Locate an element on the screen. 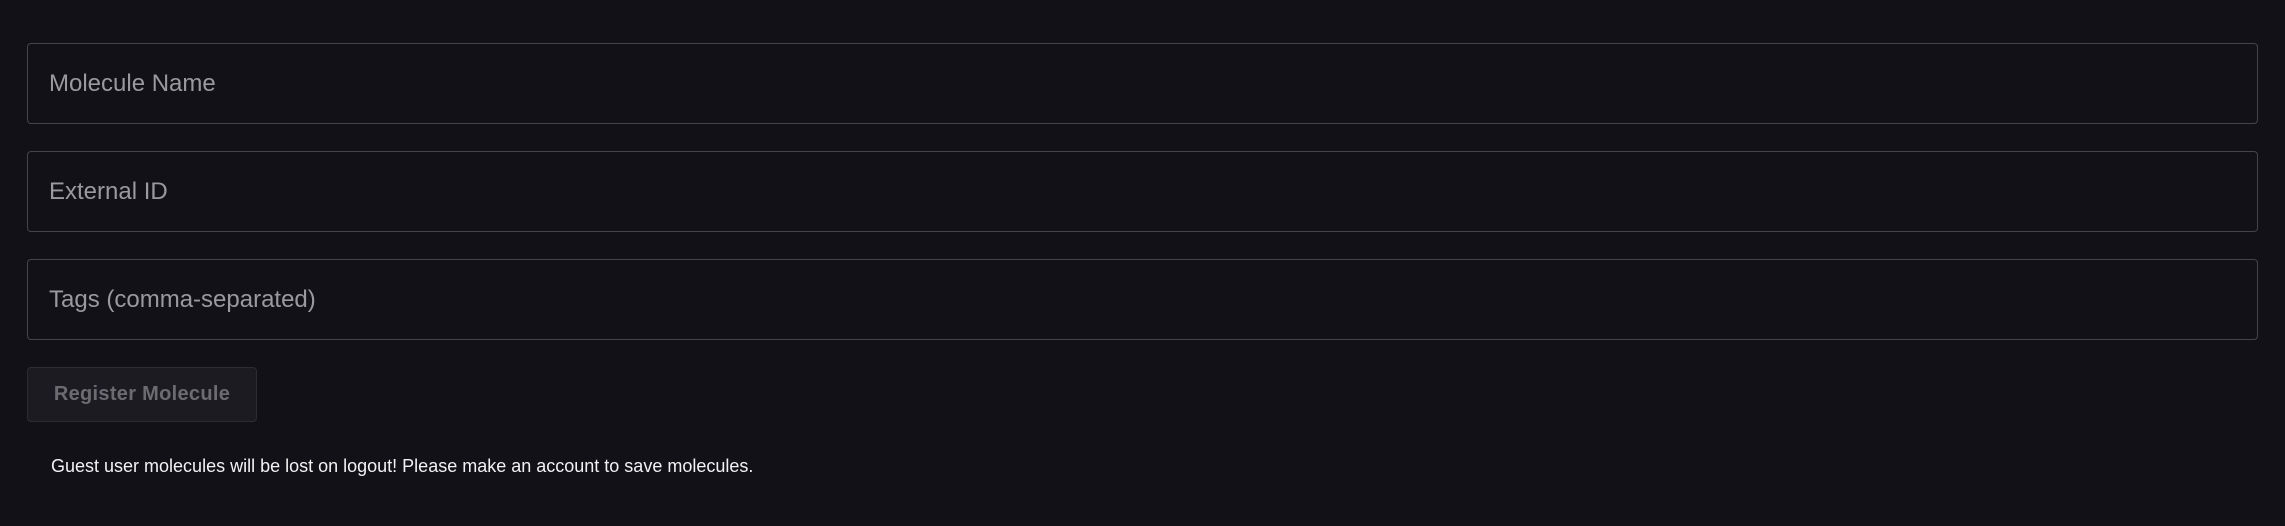  external-id-input is located at coordinates (1142, 191).